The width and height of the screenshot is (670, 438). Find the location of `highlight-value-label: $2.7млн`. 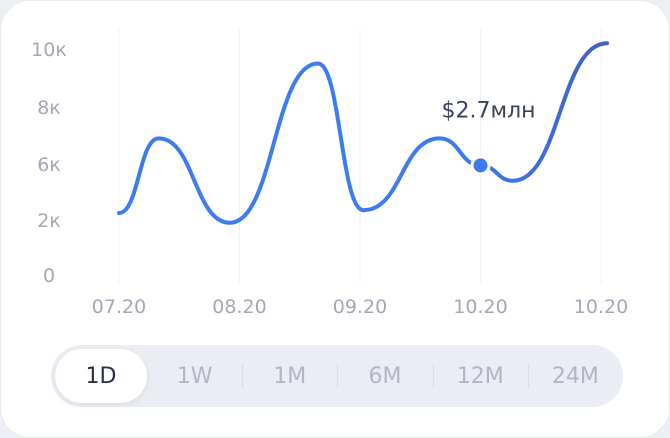

highlight-value-label: $2.7млн is located at coordinates (488, 110).